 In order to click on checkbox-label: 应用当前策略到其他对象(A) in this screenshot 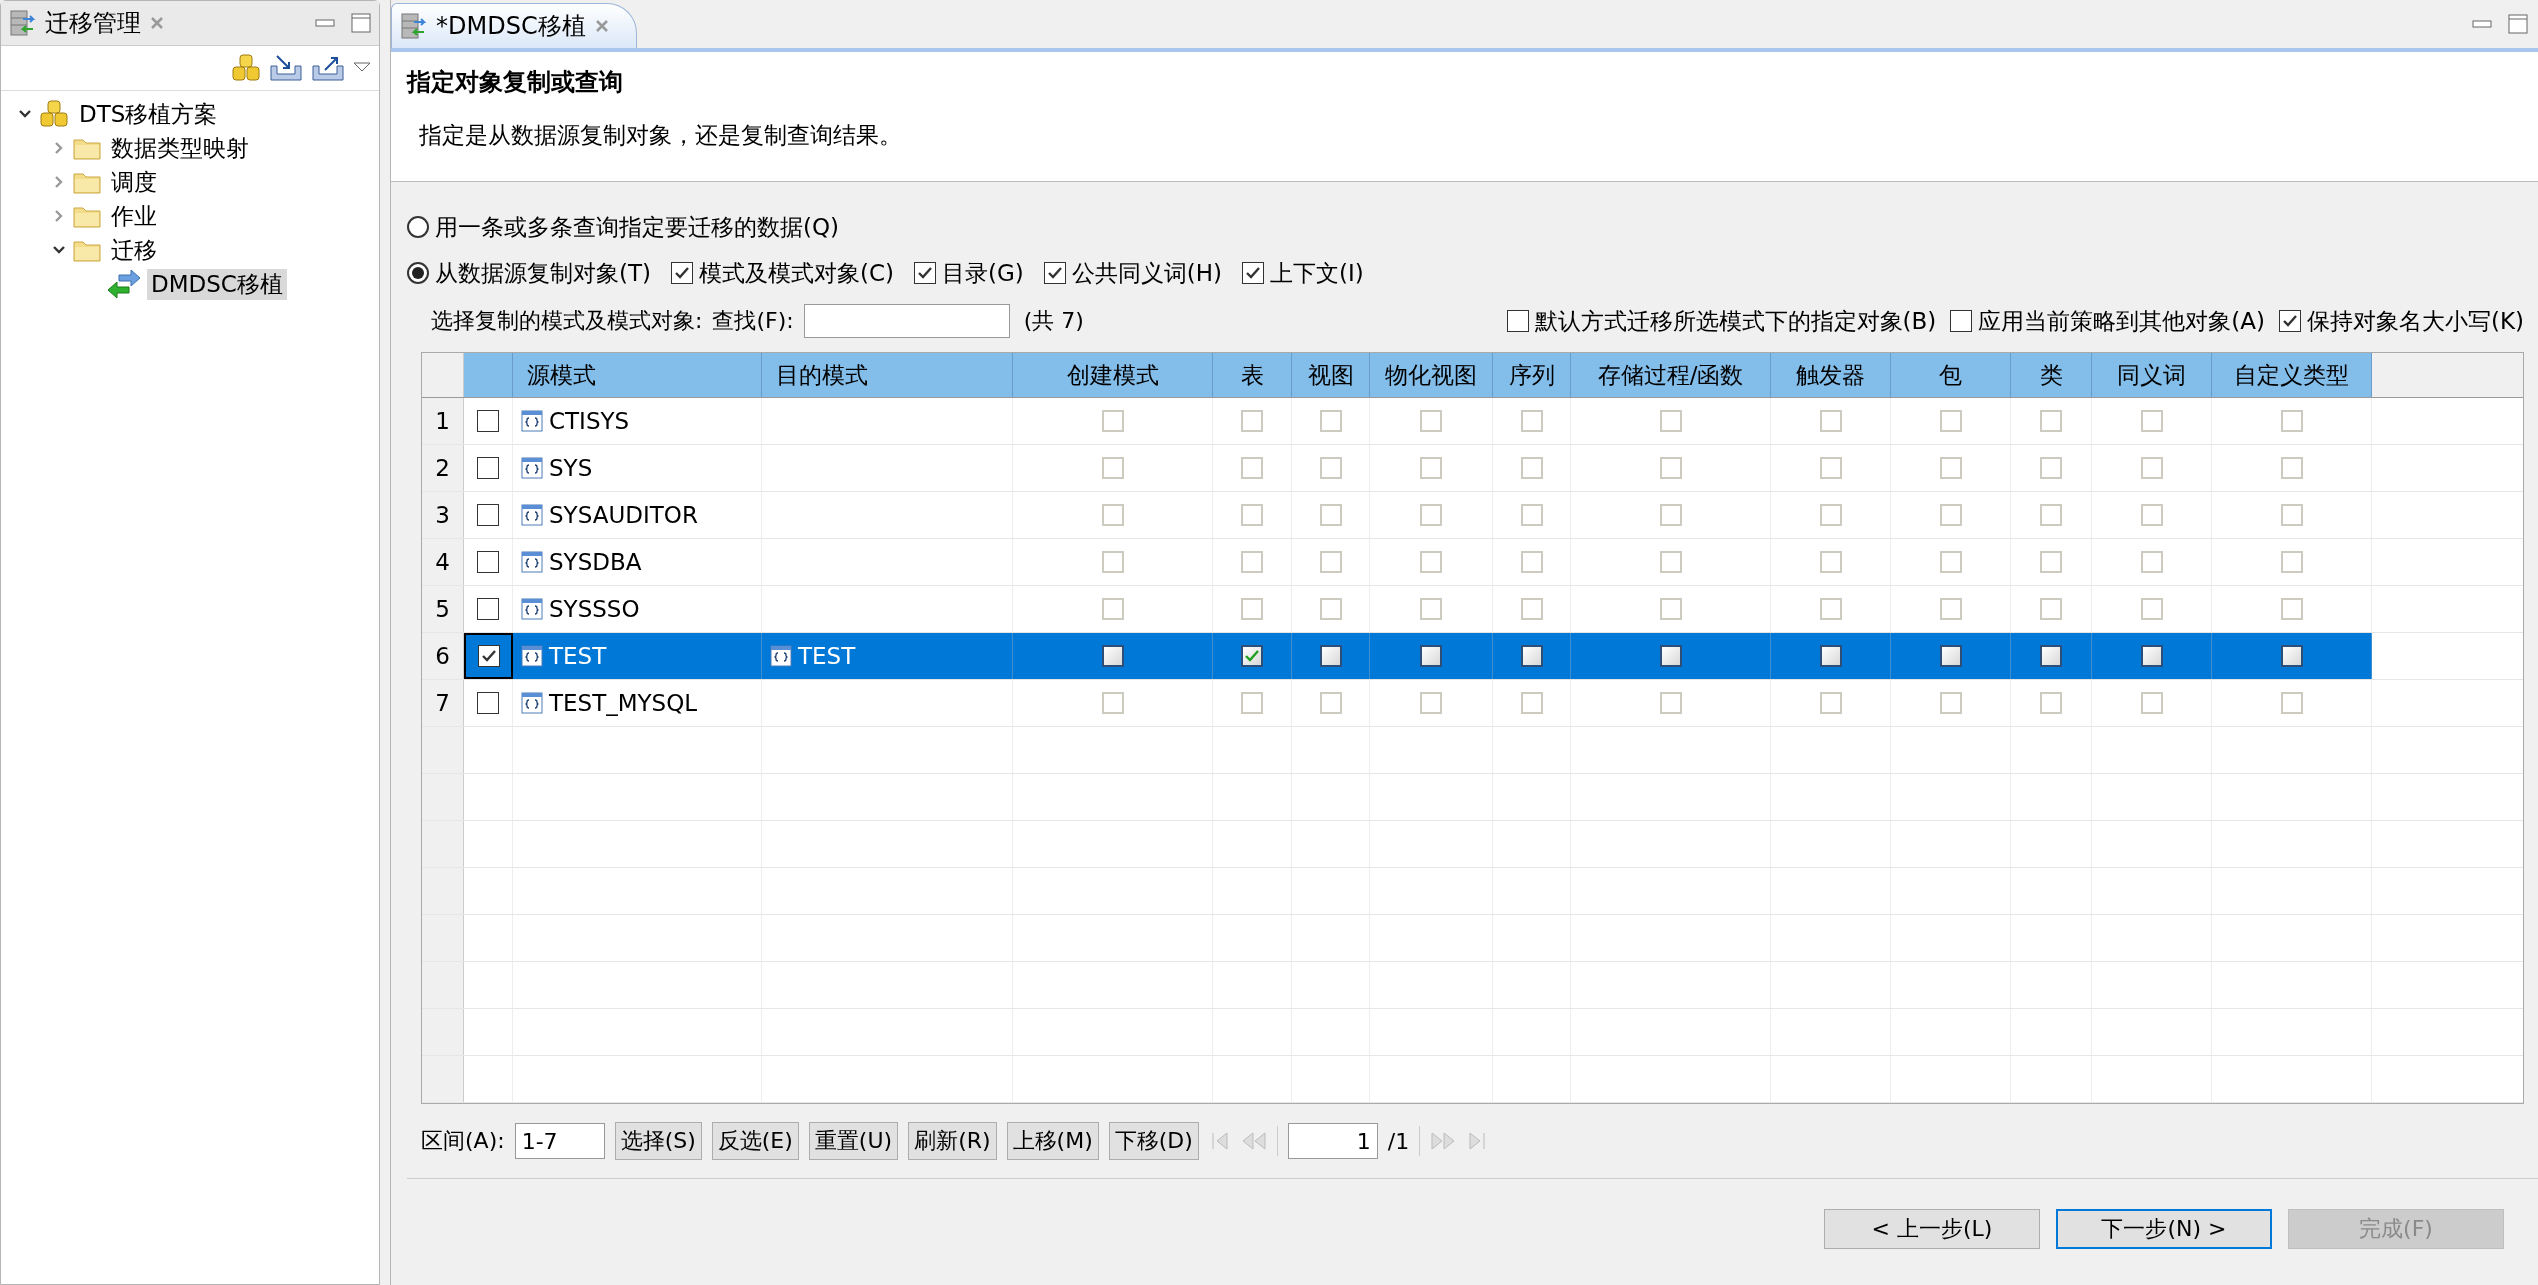, I will do `click(2121, 321)`.